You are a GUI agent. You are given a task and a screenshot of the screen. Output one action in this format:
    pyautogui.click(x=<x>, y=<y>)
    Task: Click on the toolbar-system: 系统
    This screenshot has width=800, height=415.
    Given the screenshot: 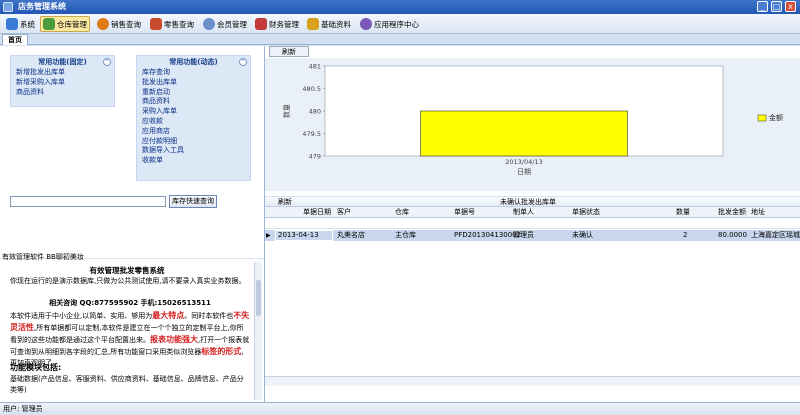 What is the action you would take?
    pyautogui.click(x=20, y=24)
    